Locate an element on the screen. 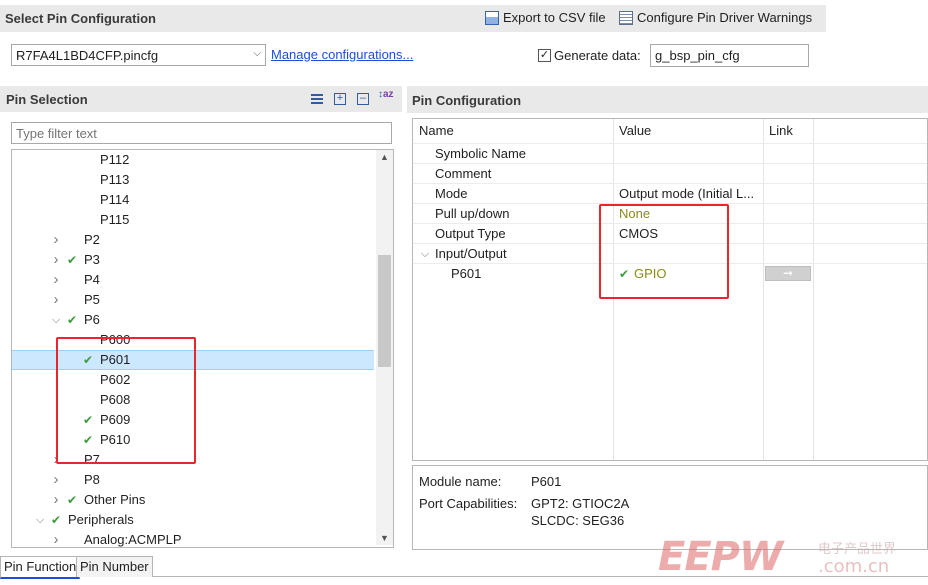 This screenshot has width=928, height=585. filter-input is located at coordinates (201, 133).